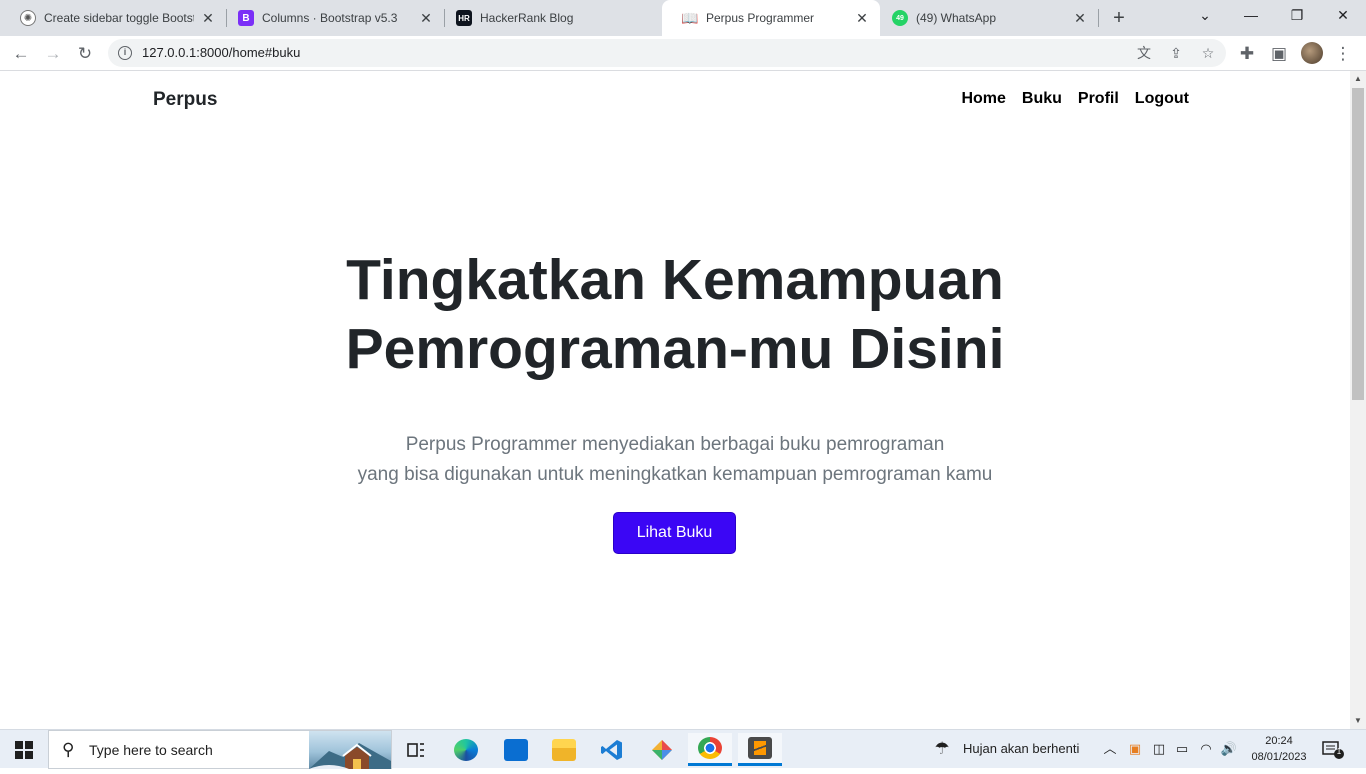  Describe the element at coordinates (549, 18) in the screenshot. I see `tab-hackerrank-blog: HR HackerRank Blog` at that location.